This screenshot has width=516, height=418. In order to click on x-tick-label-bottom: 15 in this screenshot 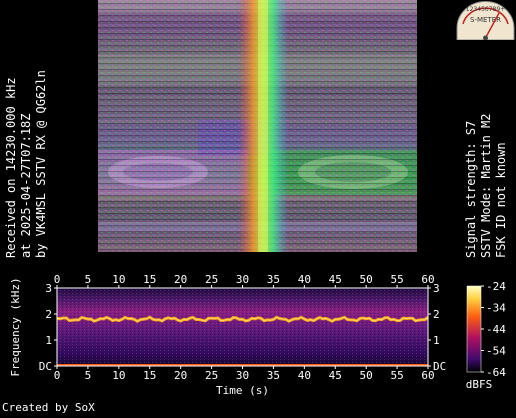, I will do `click(149, 375)`.